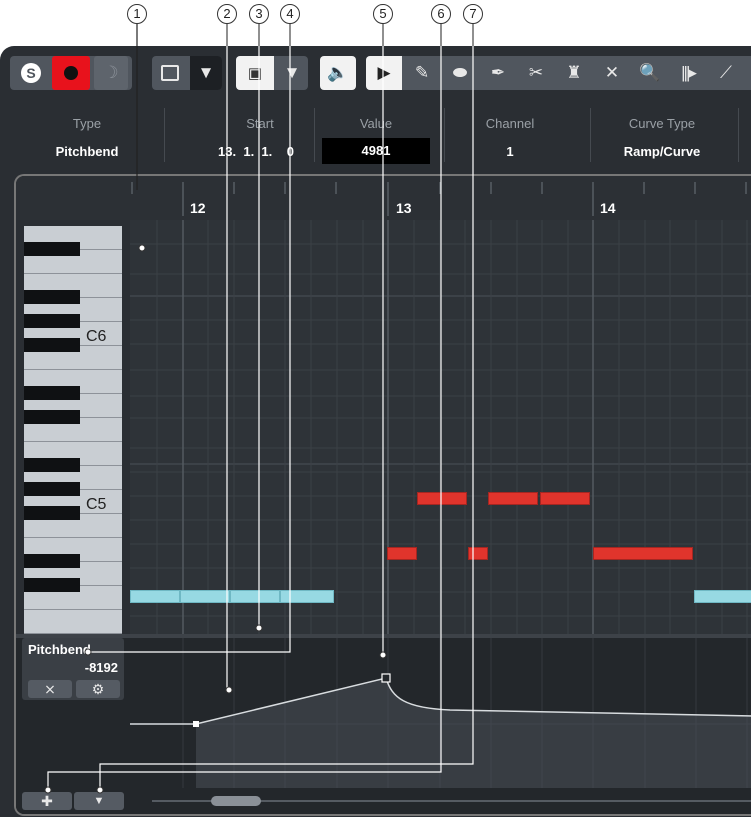  I want to click on snap-dropdown: ▼, so click(292, 73).